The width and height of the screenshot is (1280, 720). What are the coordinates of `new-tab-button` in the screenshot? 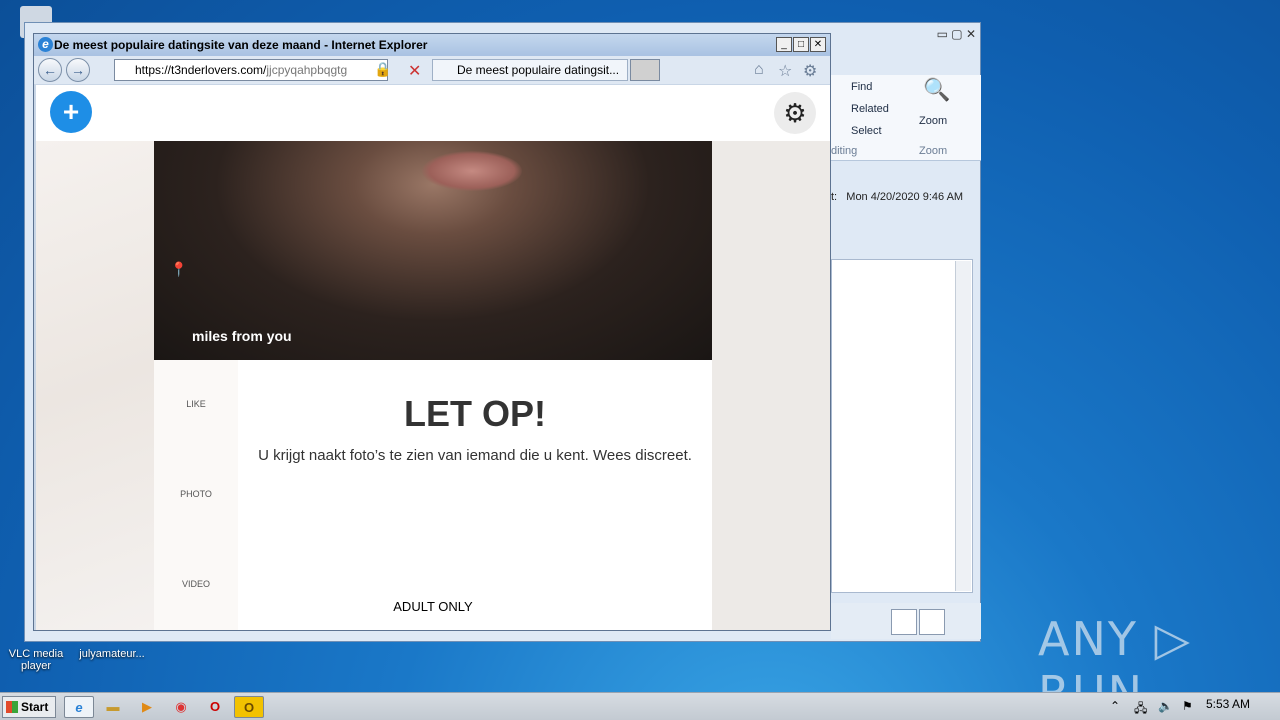 It's located at (645, 70).